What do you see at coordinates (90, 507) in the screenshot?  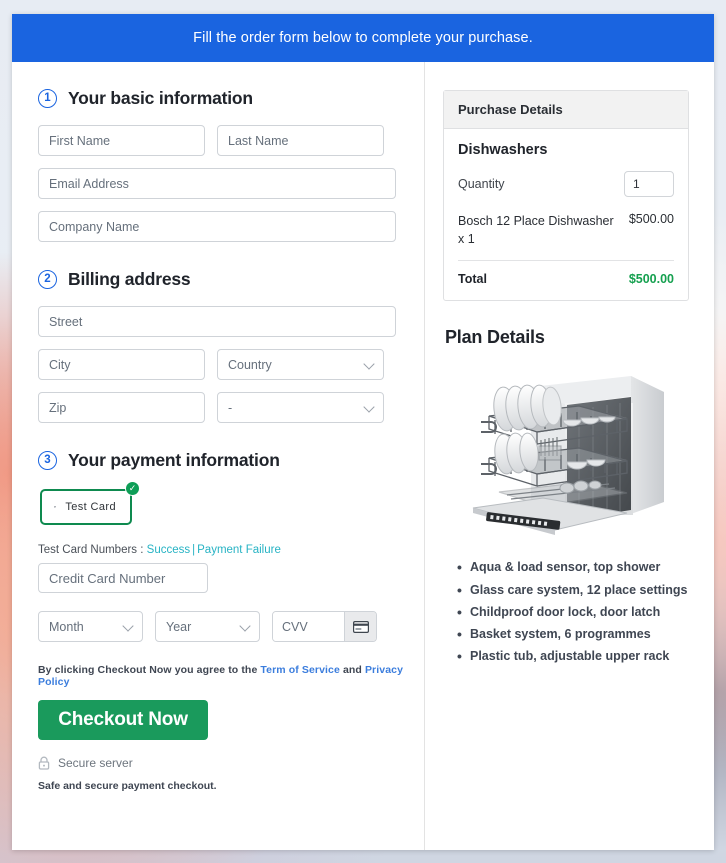 I see `payment-method-label: Test Card` at bounding box center [90, 507].